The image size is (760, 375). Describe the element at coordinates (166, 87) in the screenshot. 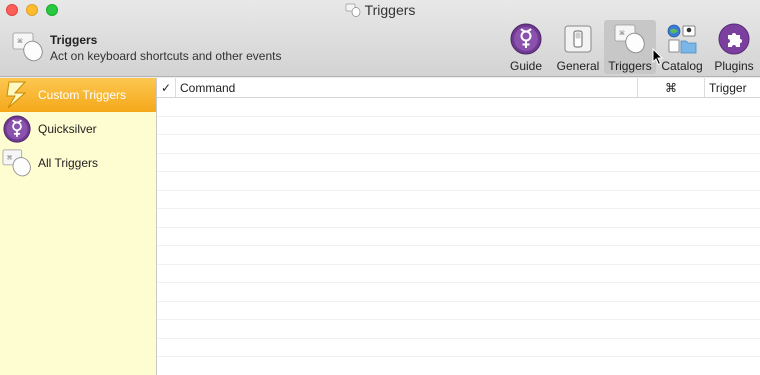

I see `column-header-enabled: ✓` at that location.